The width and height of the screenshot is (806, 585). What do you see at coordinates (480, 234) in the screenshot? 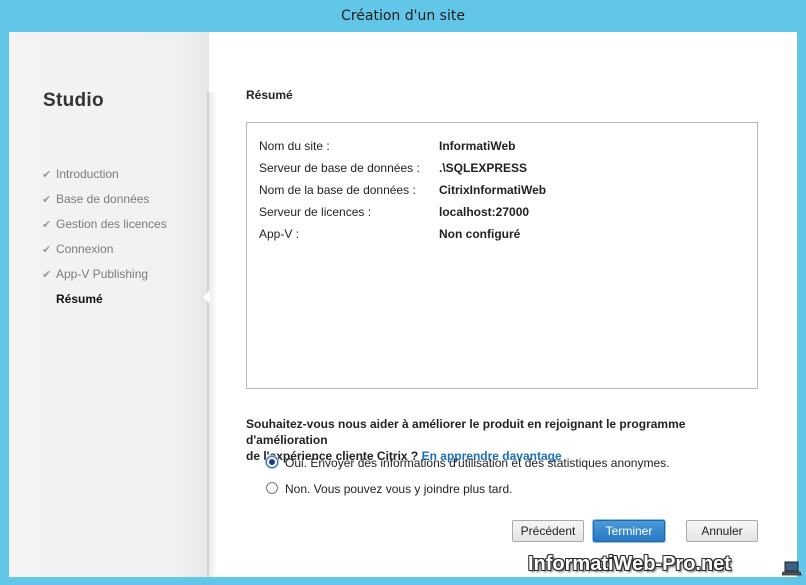
I see `summary-value: Non configuré` at bounding box center [480, 234].